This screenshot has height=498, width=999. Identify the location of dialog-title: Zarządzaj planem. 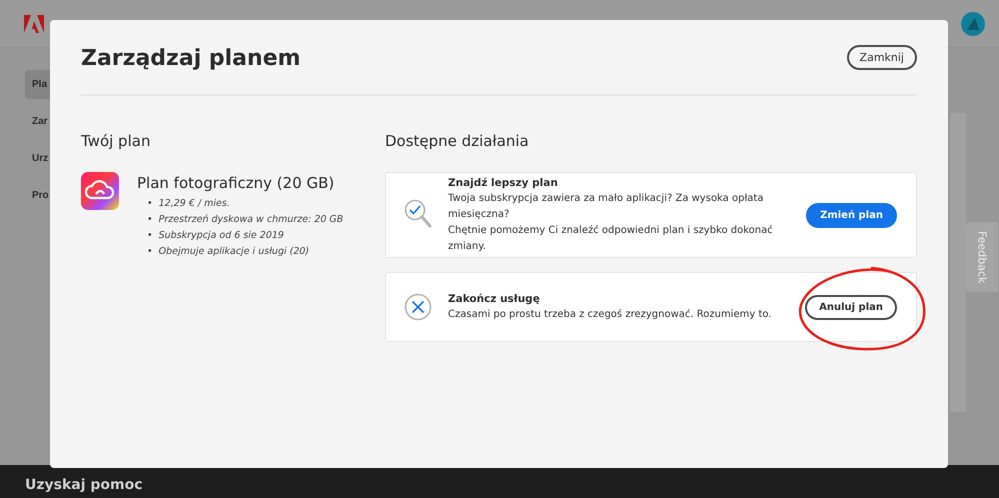
(191, 57).